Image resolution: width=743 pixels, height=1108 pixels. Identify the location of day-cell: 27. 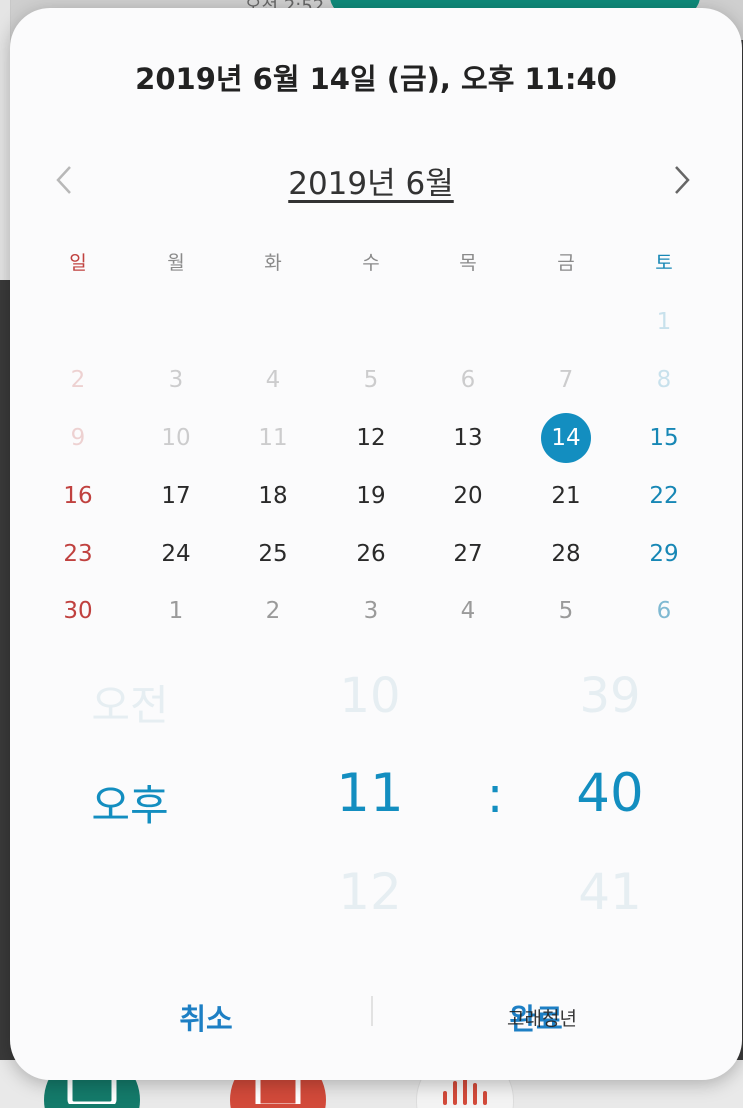
(468, 554).